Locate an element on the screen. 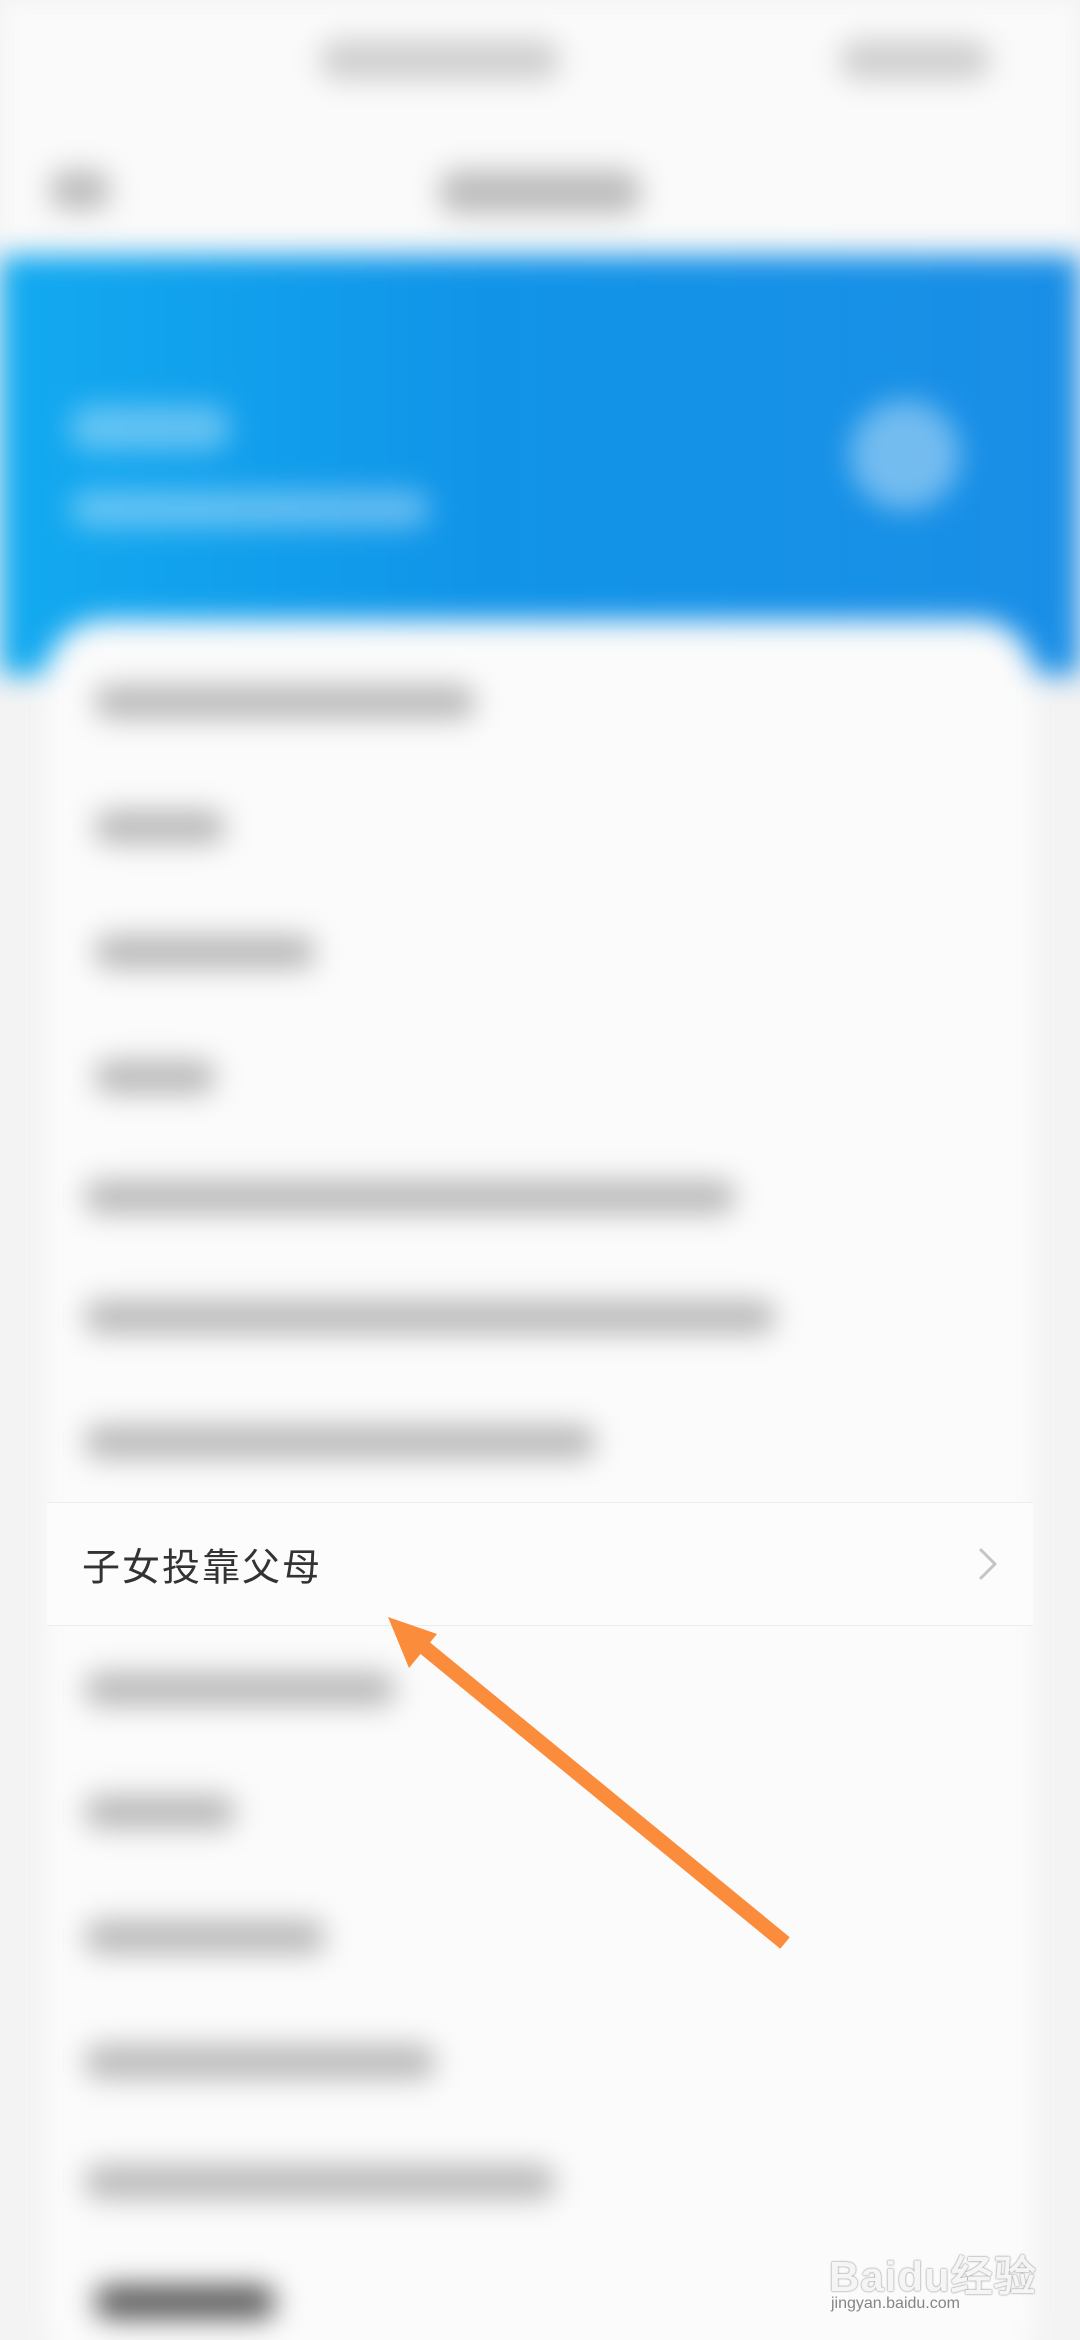 The width and height of the screenshot is (1080, 2340). navigation-bar is located at coordinates (540, 195).